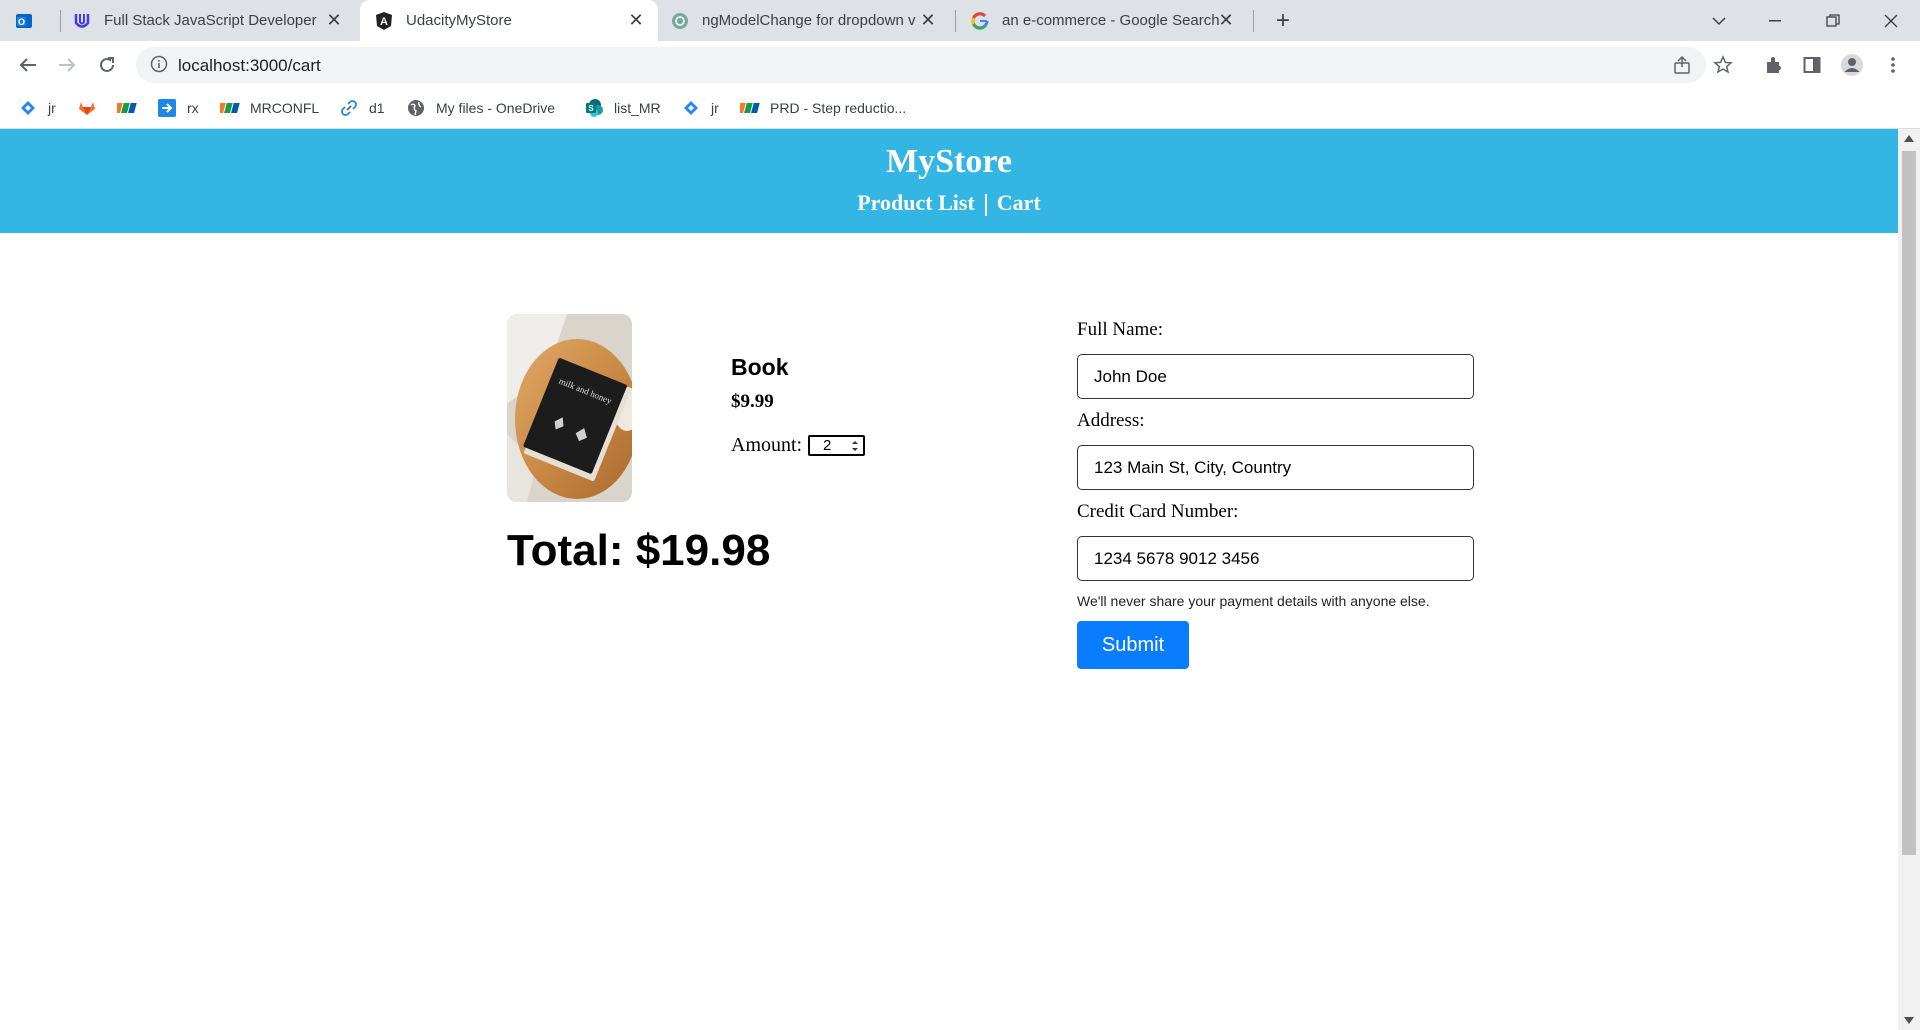  I want to click on svg-text: O, so click(21, 22).